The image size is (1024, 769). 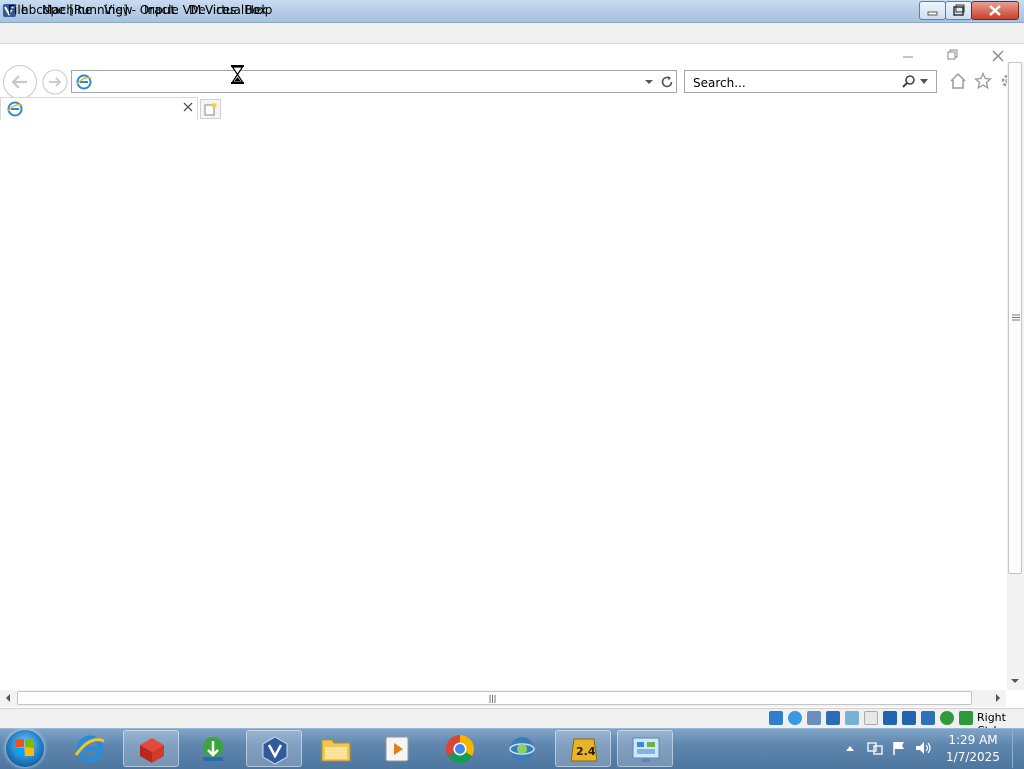 What do you see at coordinates (237, 74) in the screenshot?
I see `hourglass-cursor-icon` at bounding box center [237, 74].